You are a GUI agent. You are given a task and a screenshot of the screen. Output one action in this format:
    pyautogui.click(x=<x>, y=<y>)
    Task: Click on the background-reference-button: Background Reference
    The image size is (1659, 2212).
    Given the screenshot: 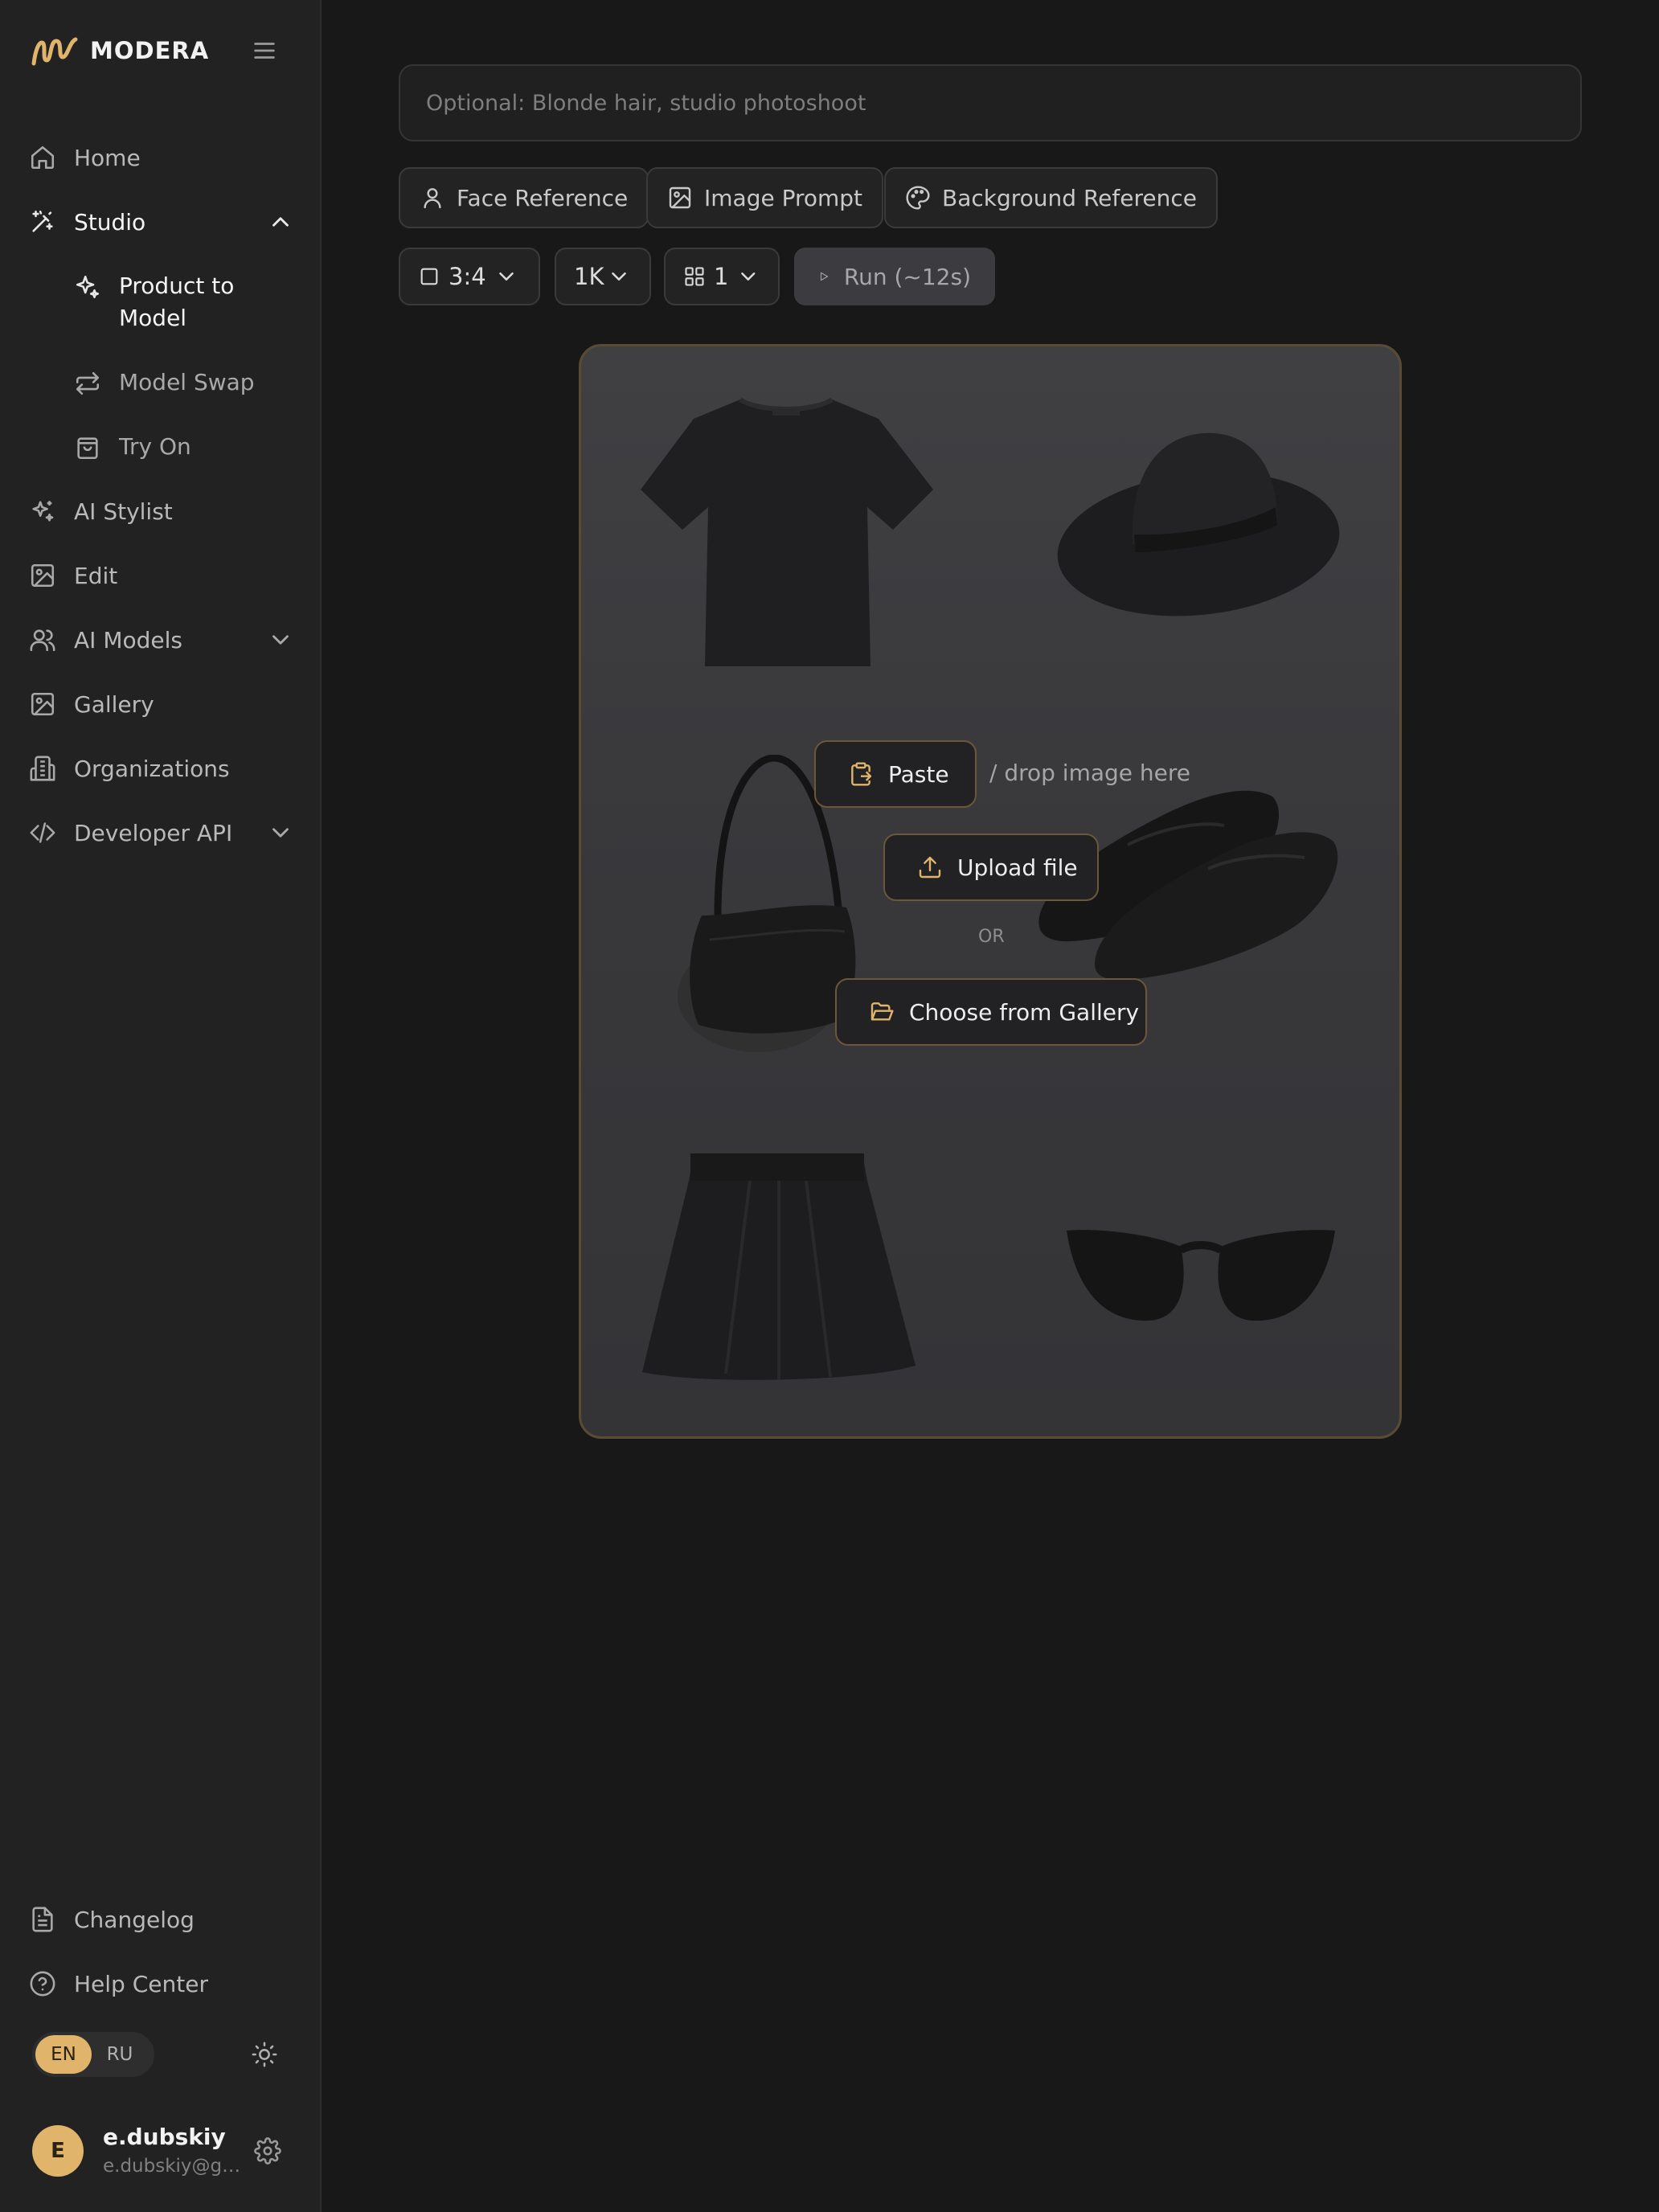 What is the action you would take?
    pyautogui.click(x=1051, y=197)
    